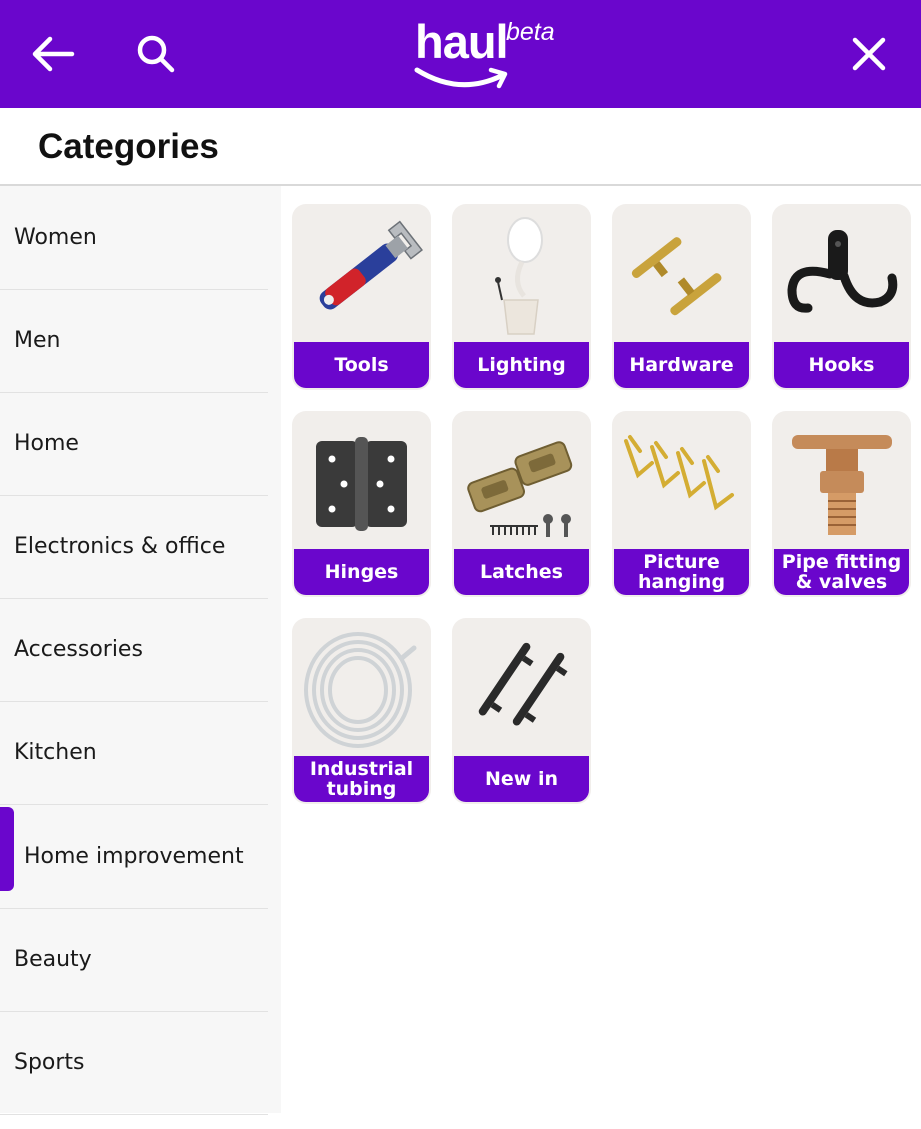 The height and width of the screenshot is (1129, 921). What do you see at coordinates (842, 271) in the screenshot?
I see `double-hook-icon` at bounding box center [842, 271].